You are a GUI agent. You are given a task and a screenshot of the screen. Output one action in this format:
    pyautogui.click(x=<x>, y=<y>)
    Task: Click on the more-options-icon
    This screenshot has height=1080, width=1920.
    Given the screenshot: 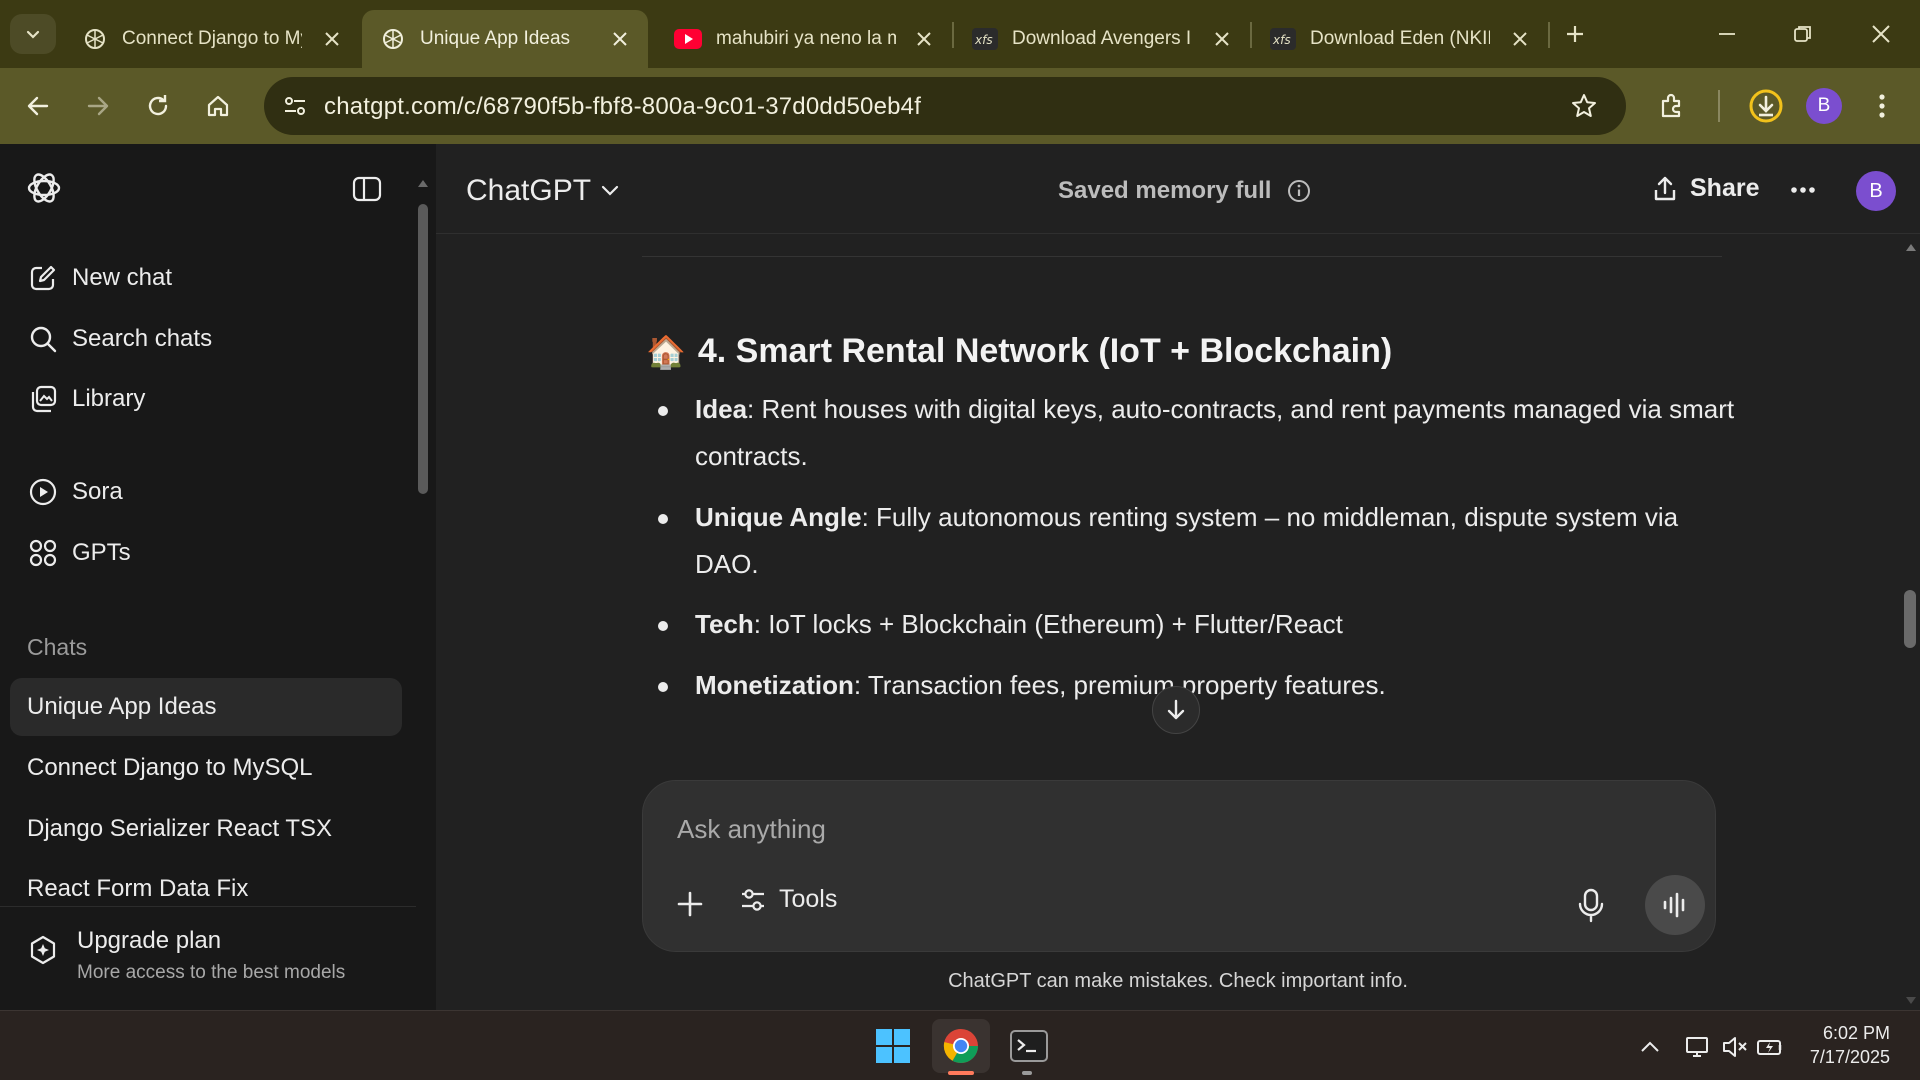 What is the action you would take?
    pyautogui.click(x=1803, y=190)
    